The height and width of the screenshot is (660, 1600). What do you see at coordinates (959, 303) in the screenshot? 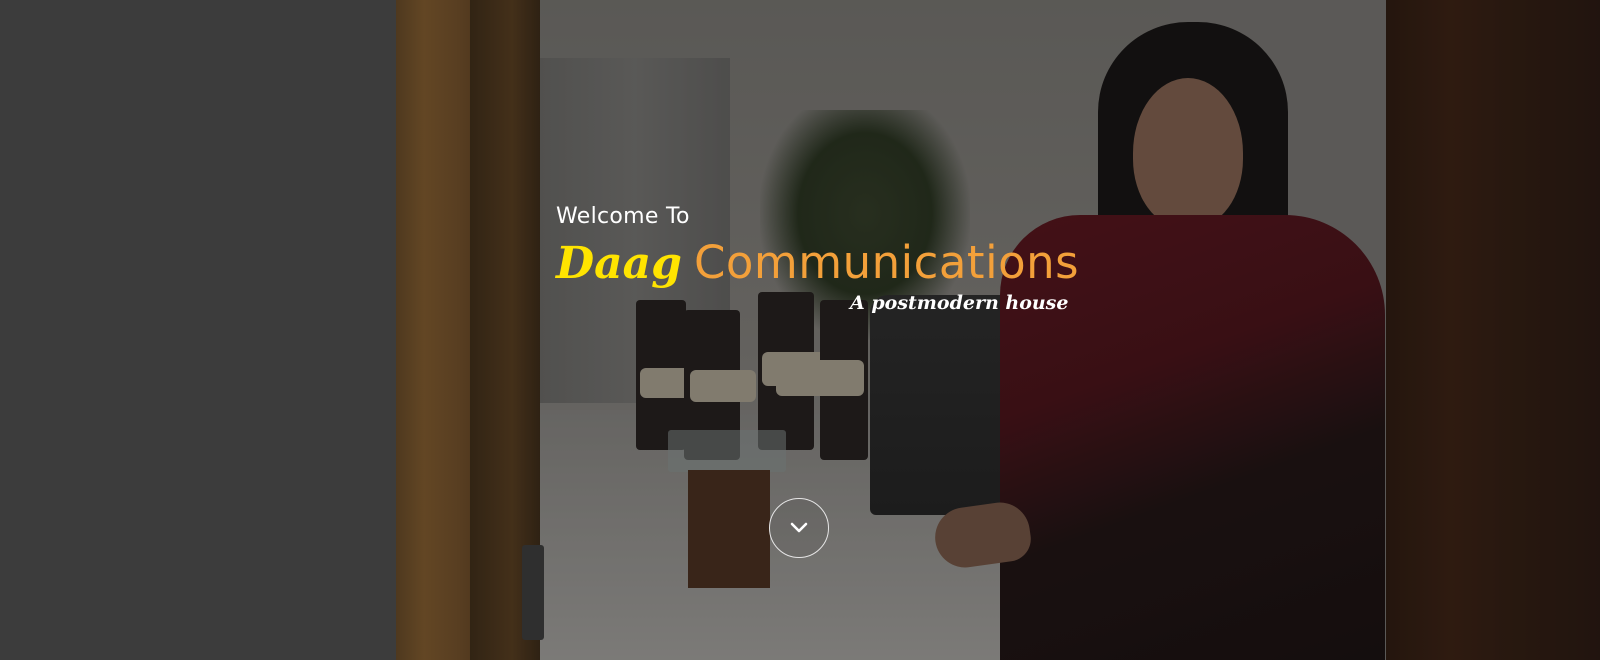
I see `tagline: A postmodern house` at bounding box center [959, 303].